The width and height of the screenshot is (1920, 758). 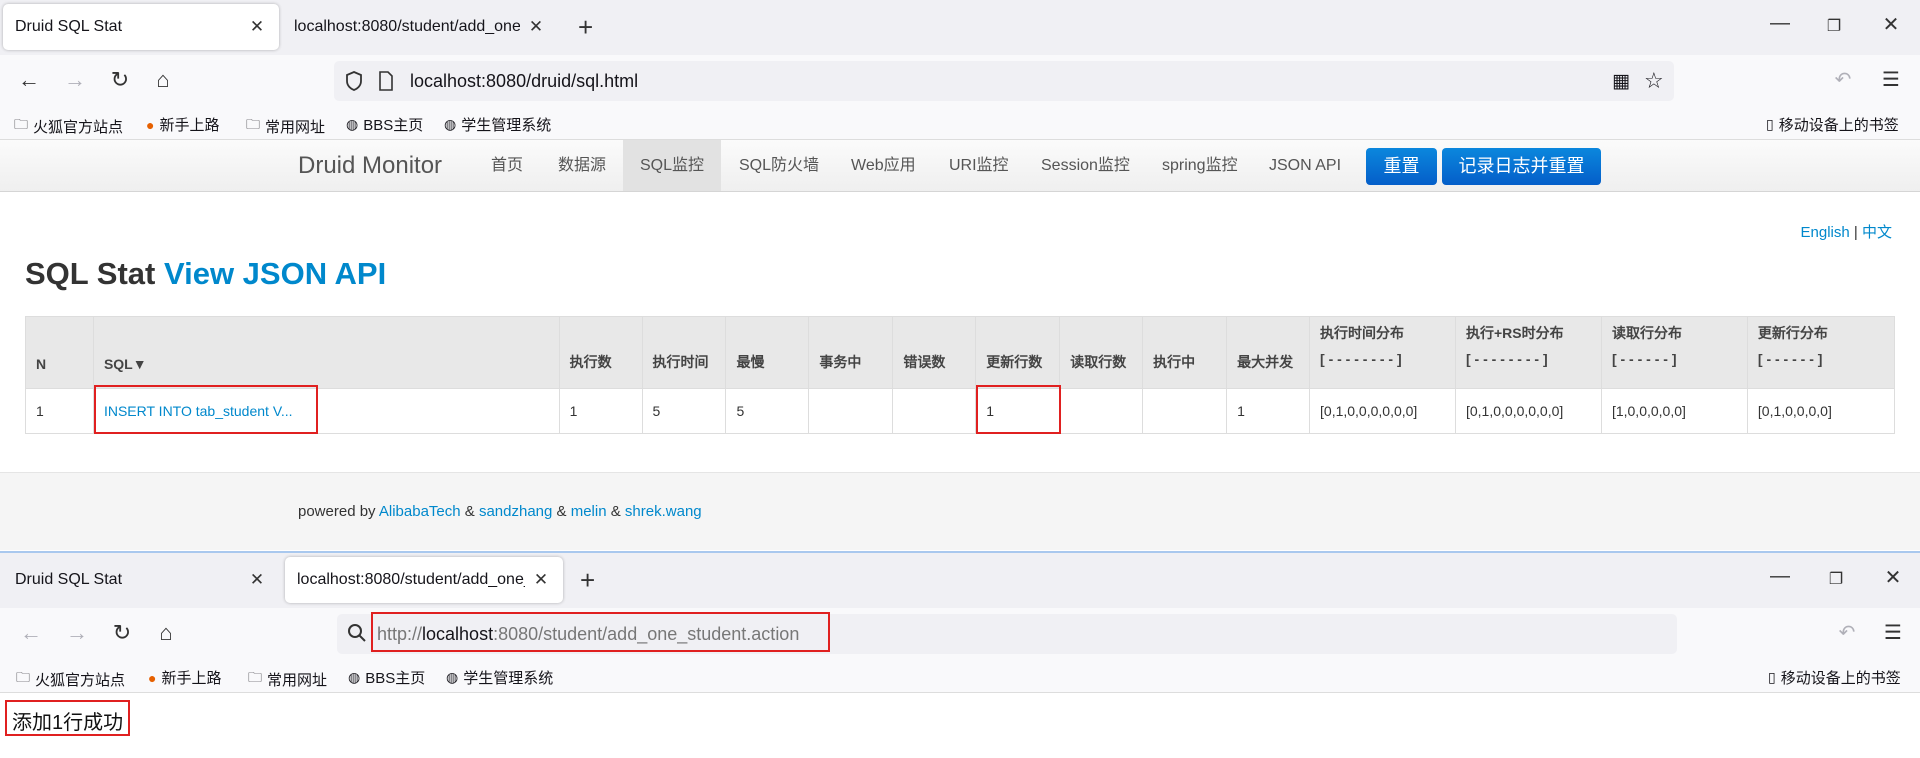 What do you see at coordinates (206, 409) in the screenshot?
I see `highlight-box-sql` at bounding box center [206, 409].